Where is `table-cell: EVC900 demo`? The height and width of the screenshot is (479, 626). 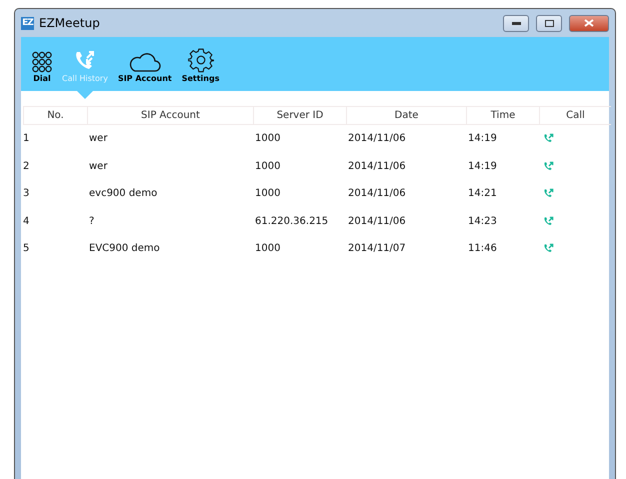 table-cell: EVC900 demo is located at coordinates (124, 248).